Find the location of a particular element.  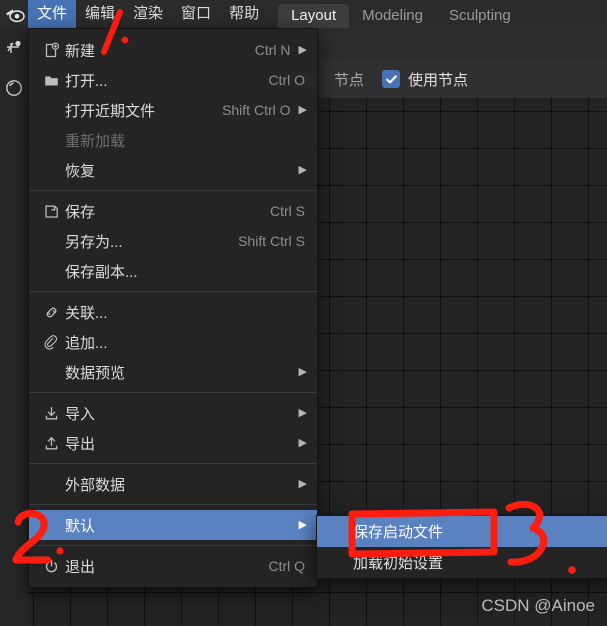

tab-sculpting: Sculpting is located at coordinates (480, 16).